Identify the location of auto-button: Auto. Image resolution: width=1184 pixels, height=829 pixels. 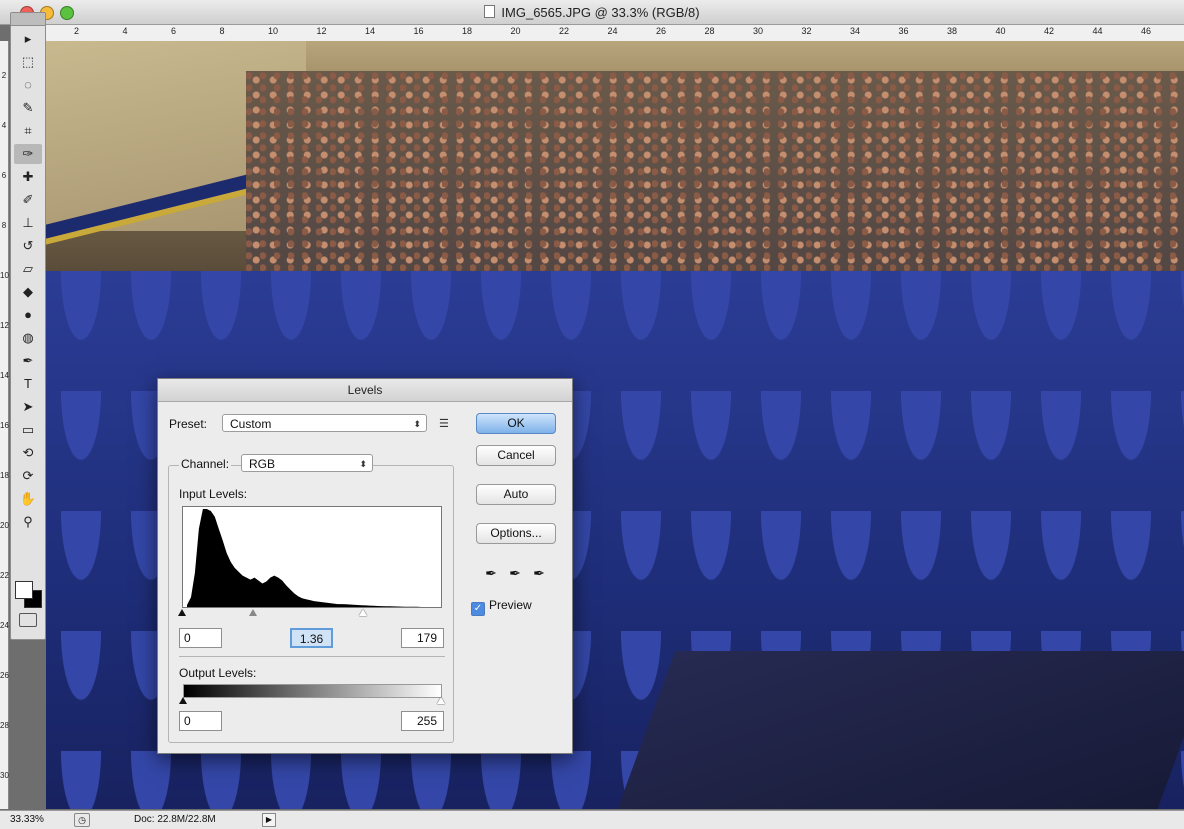
(516, 494).